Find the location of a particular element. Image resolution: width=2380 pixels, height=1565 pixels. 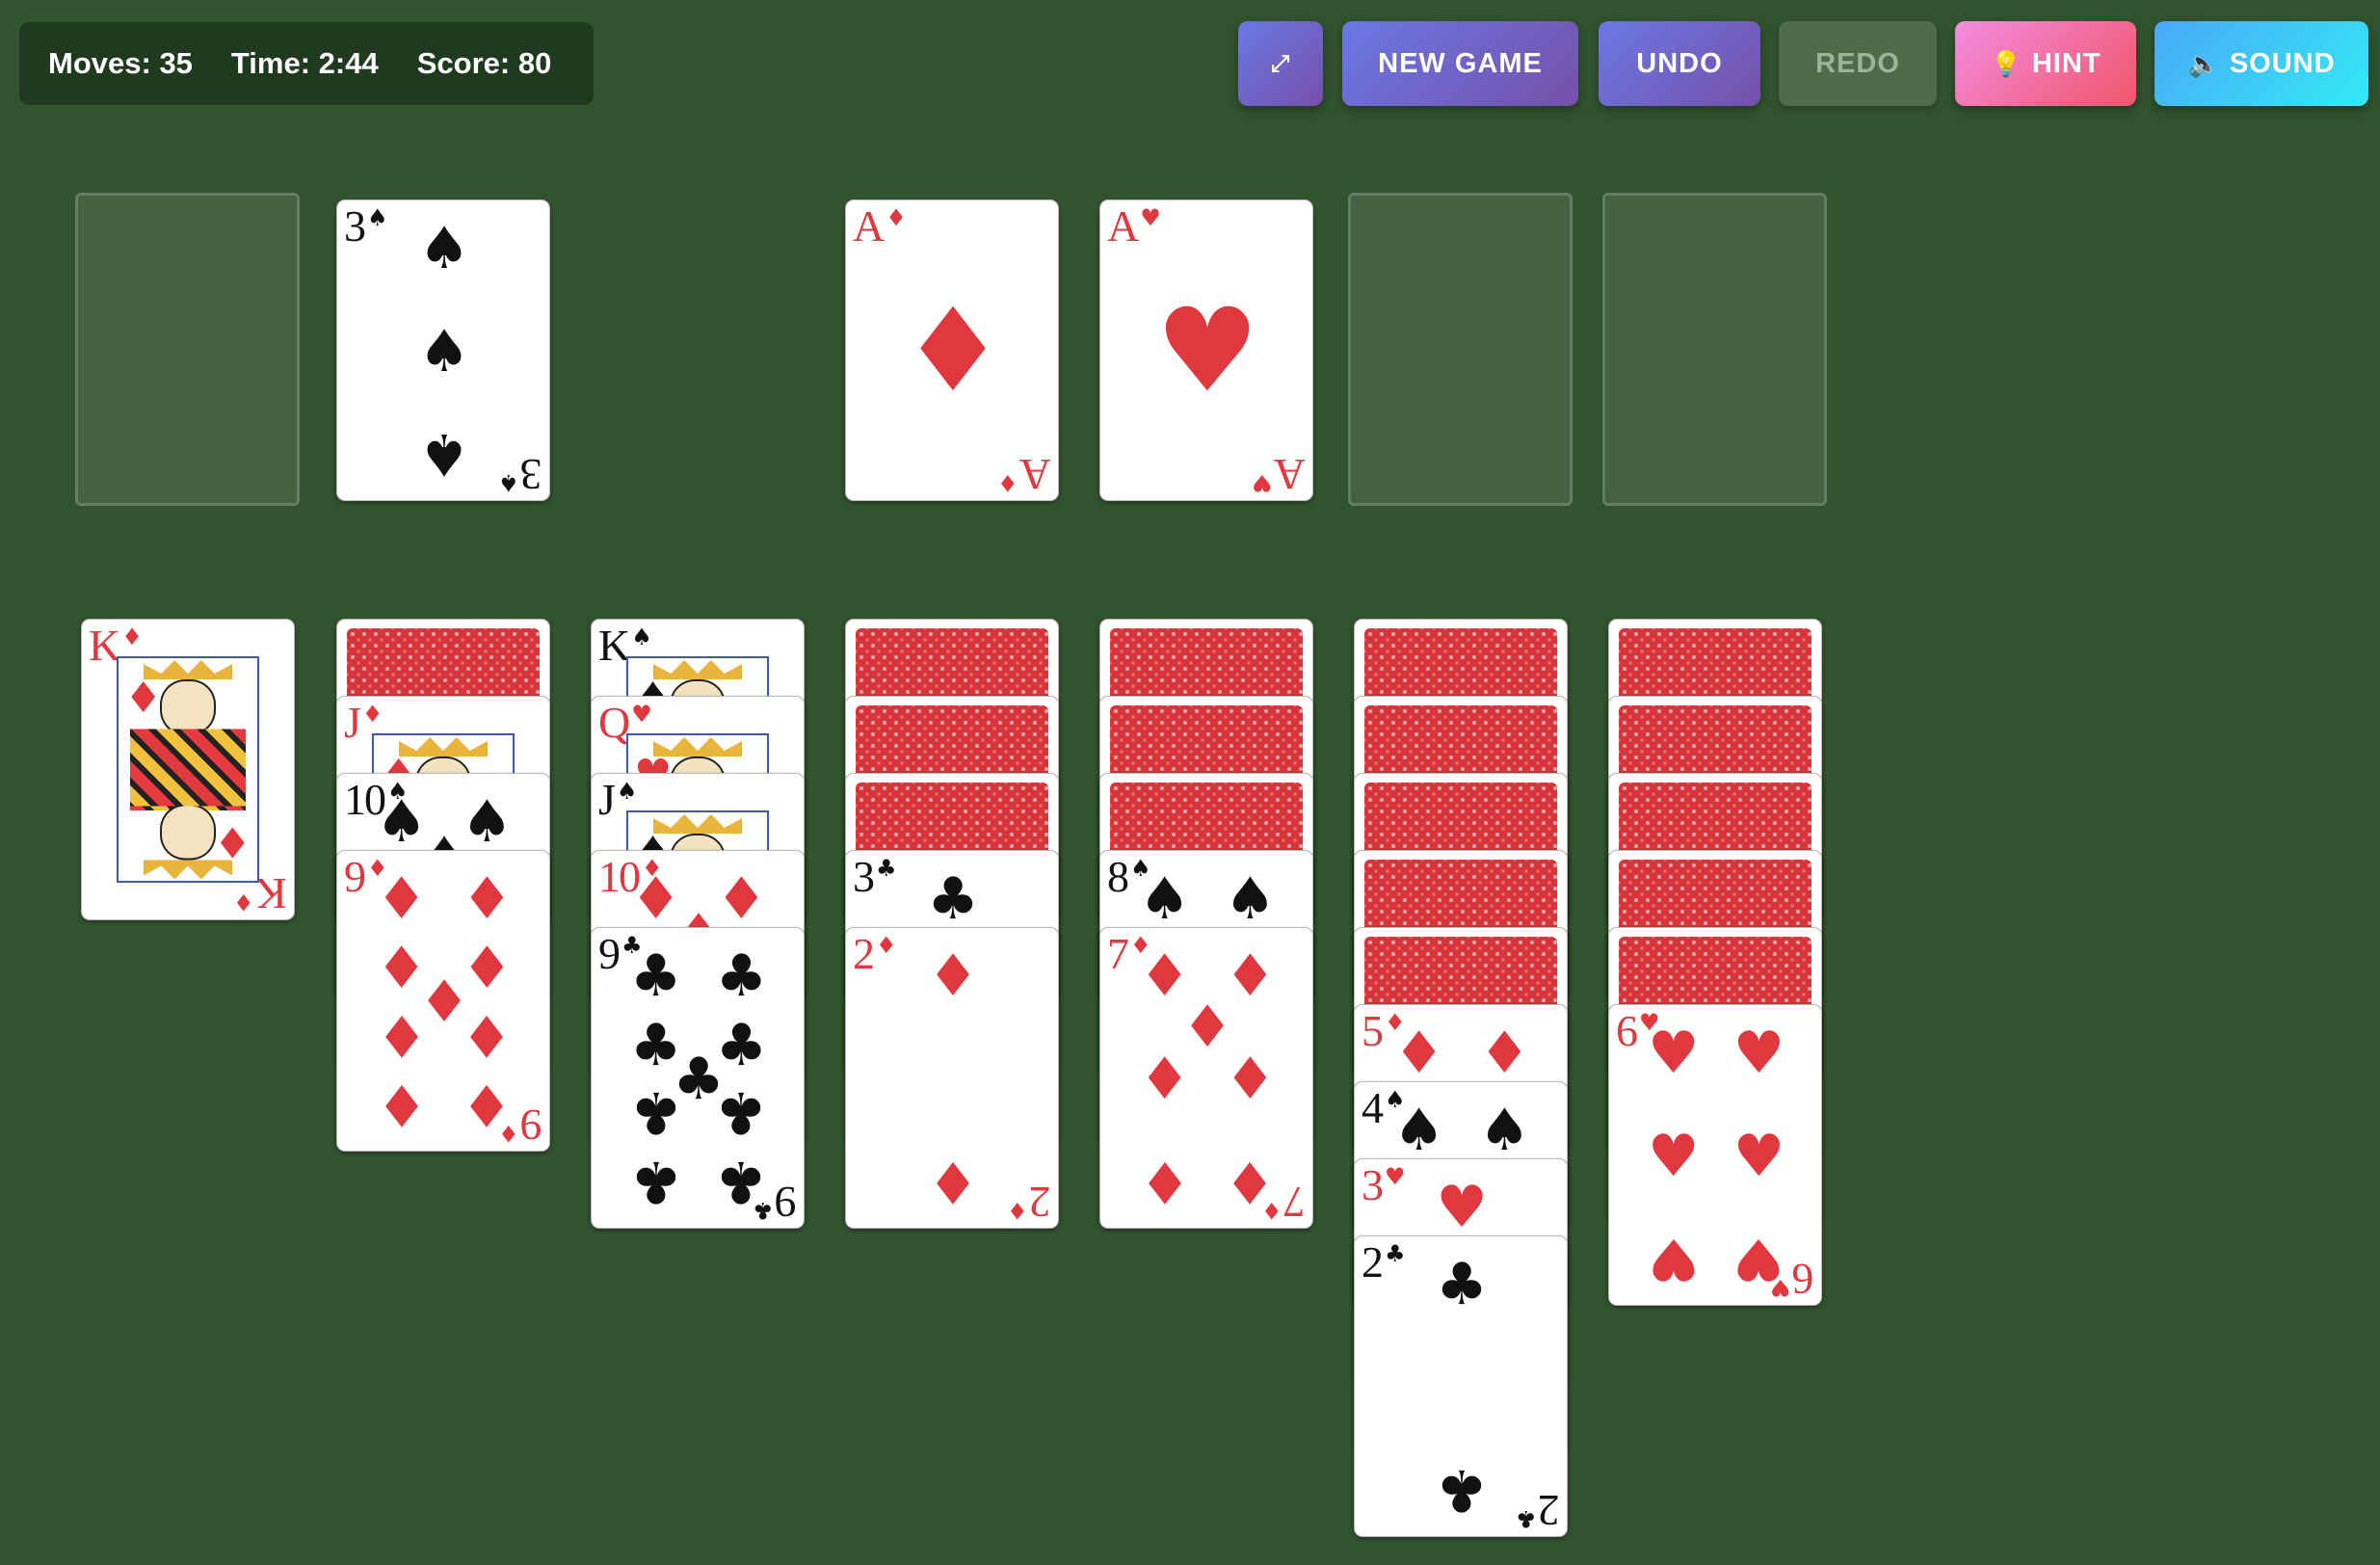

card-rank: 6 is located at coordinates (1627, 1030).